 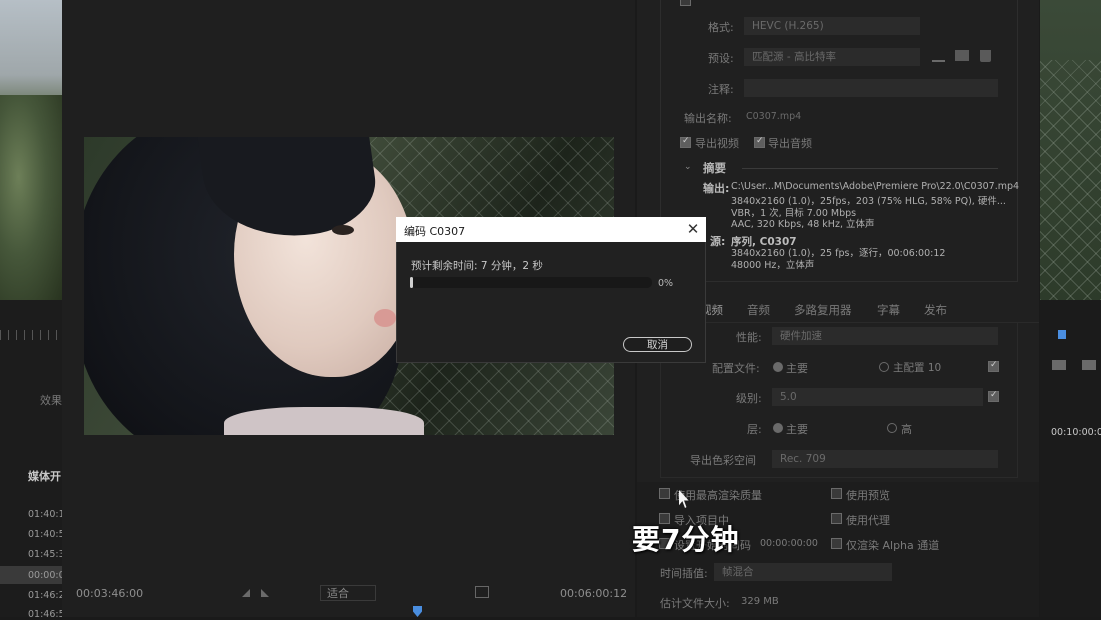 I want to click on max-render-quality-label: 使用最高渲染质量, so click(x=718, y=495).